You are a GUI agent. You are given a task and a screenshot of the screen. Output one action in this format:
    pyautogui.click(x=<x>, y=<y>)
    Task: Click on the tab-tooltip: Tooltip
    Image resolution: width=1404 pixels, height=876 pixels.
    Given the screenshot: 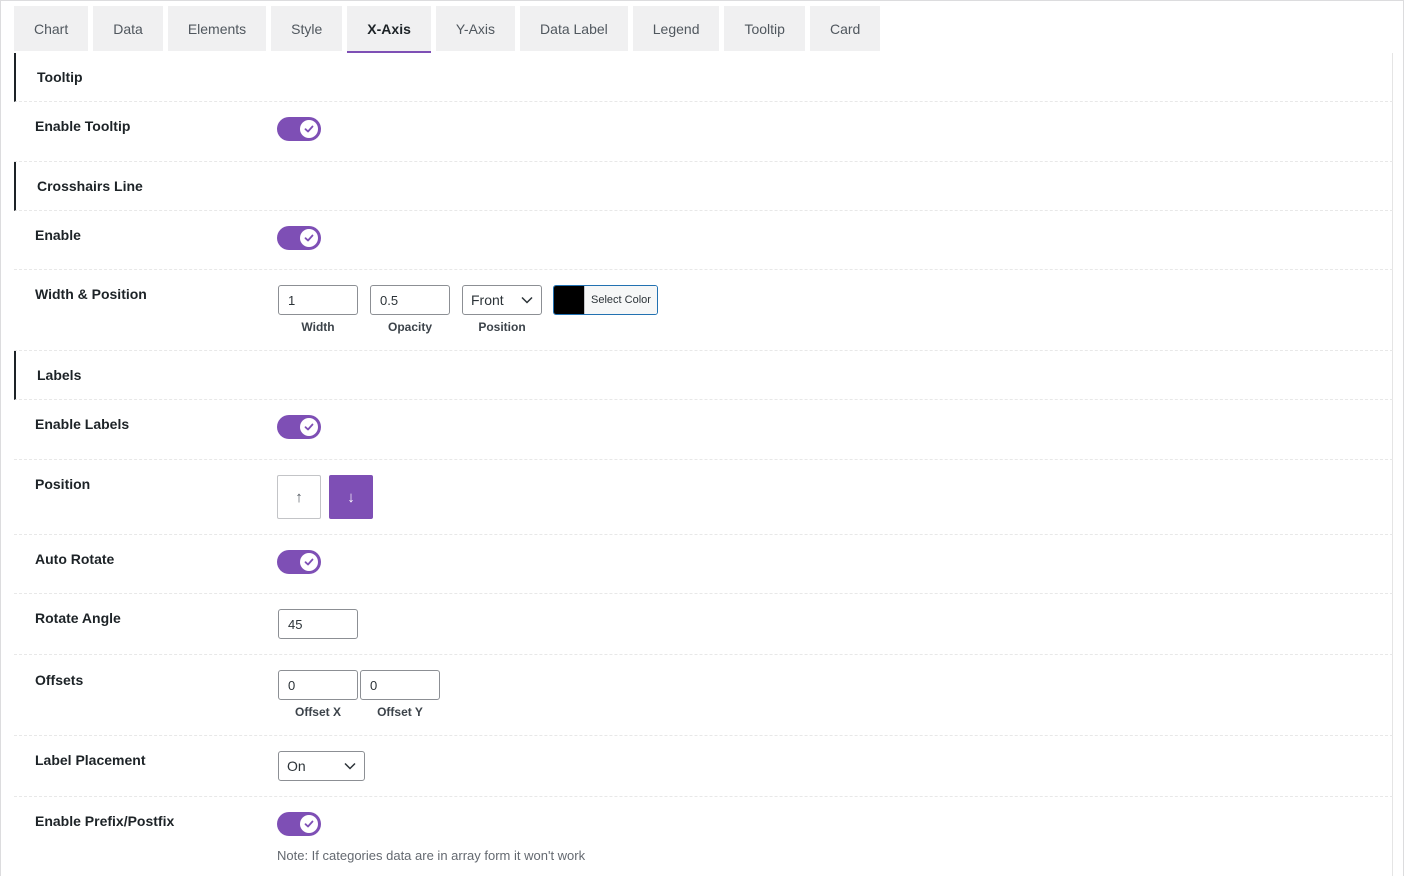 What is the action you would take?
    pyautogui.click(x=764, y=28)
    